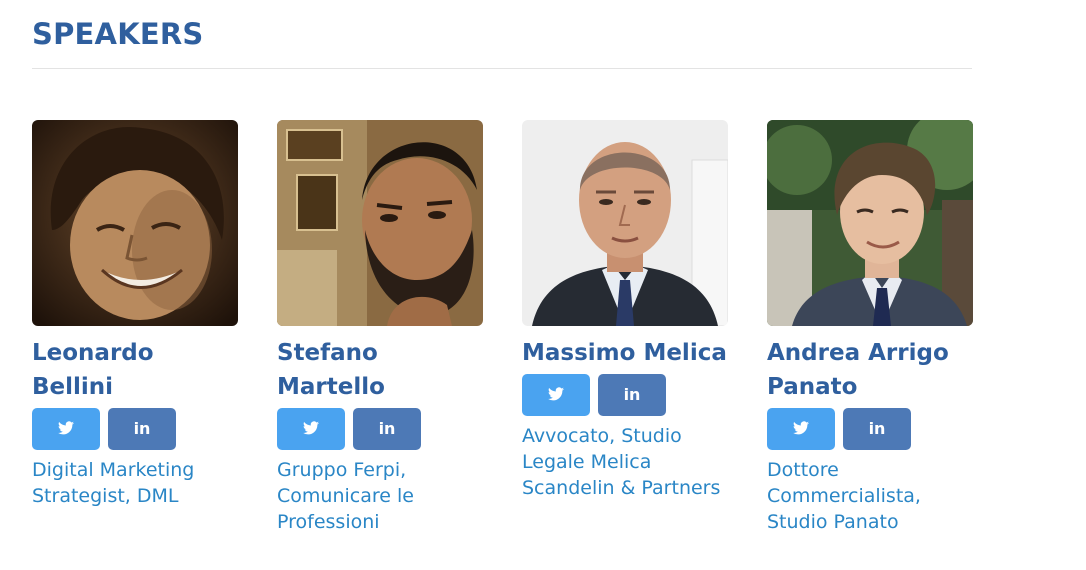 The width and height of the screenshot is (1086, 570). Describe the element at coordinates (380, 370) in the screenshot. I see `speaker-name: Stefano Martello` at that location.